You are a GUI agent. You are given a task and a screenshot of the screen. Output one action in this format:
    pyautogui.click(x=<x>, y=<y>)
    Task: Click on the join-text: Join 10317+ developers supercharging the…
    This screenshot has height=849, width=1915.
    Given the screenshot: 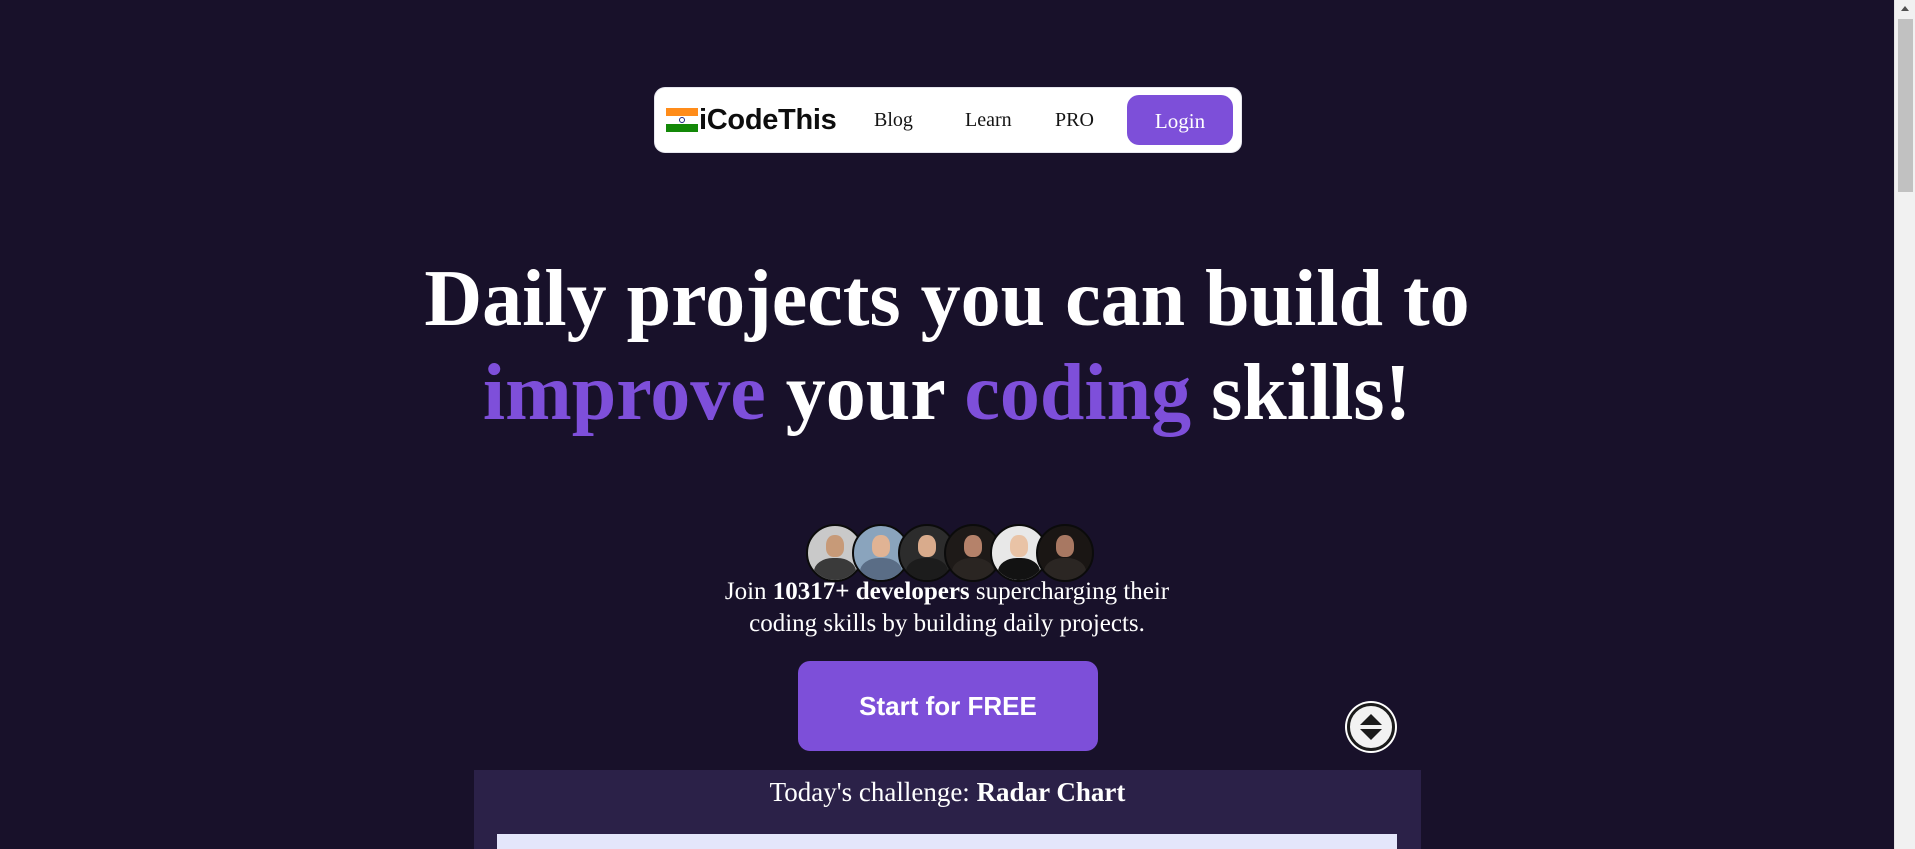 What is the action you would take?
    pyautogui.click(x=947, y=608)
    